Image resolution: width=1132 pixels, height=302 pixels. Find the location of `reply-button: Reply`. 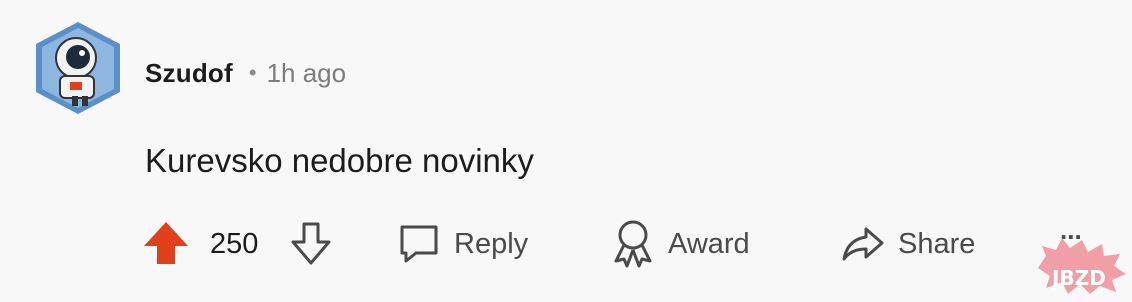

reply-button: Reply is located at coordinates (462, 244).